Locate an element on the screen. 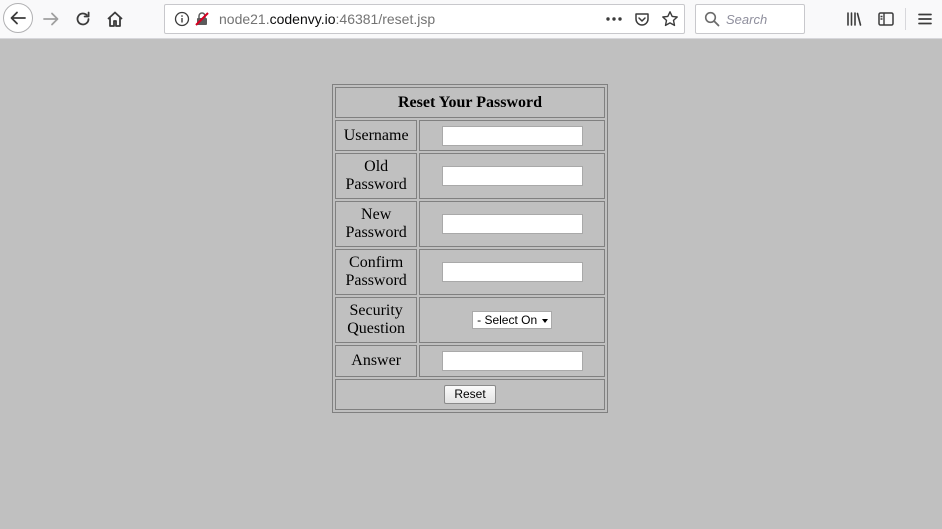 This screenshot has height=529, width=942. hamburger-menu-icon is located at coordinates (925, 19).